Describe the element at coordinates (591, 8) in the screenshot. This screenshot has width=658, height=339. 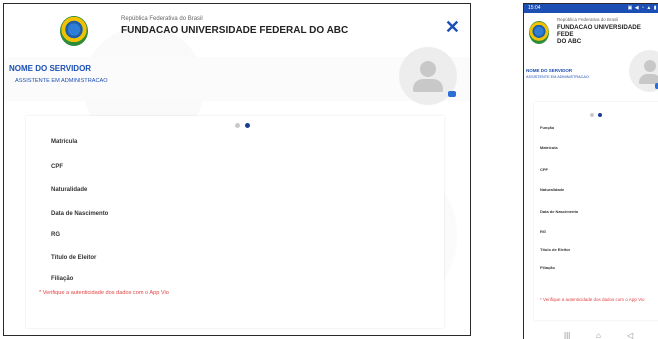
I see `status-bar: 15:04 ▣ ◀ ◔ ▲ ▮` at that location.